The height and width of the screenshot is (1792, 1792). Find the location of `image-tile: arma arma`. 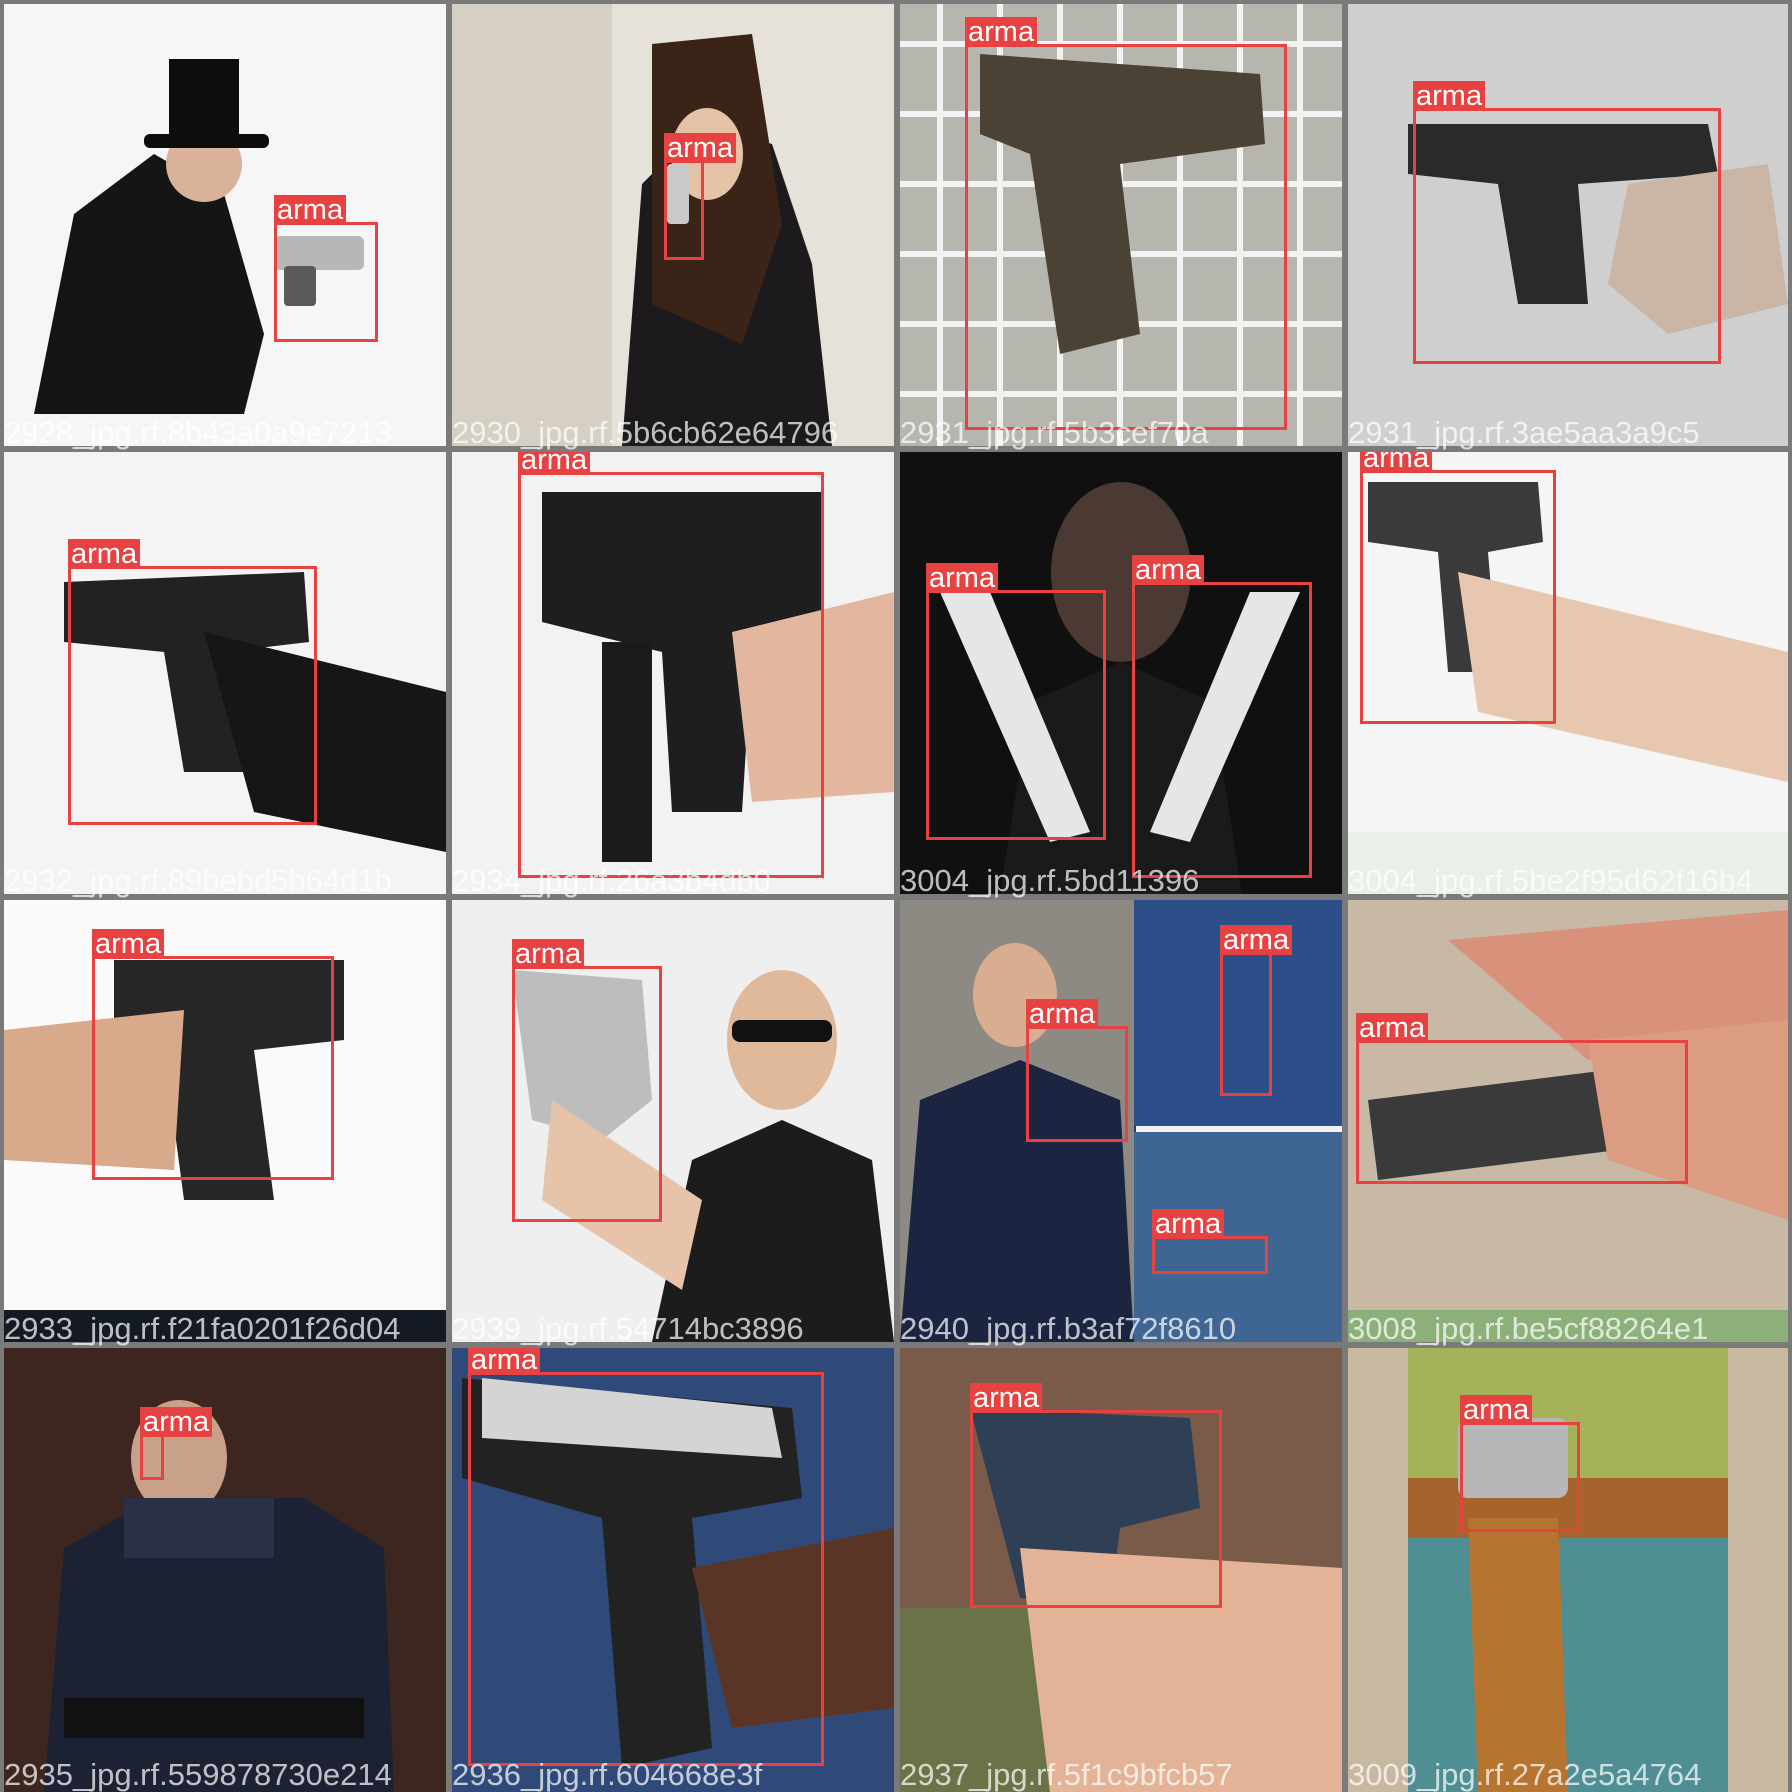

image-tile: arma arma is located at coordinates (1121, 673).